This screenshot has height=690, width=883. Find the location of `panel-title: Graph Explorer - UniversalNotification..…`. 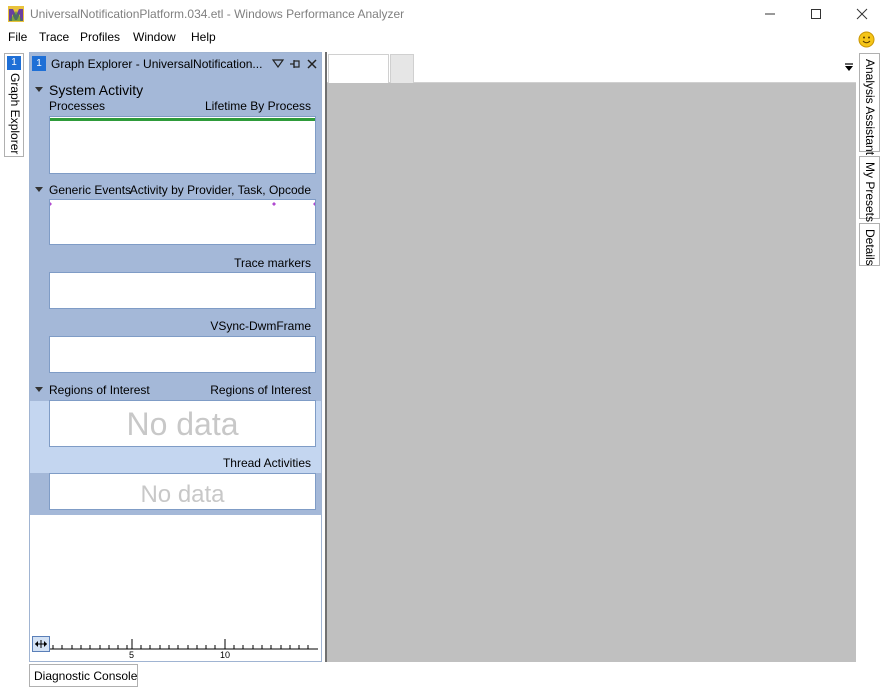

panel-title: Graph Explorer - UniversalNotification..… is located at coordinates (157, 64).